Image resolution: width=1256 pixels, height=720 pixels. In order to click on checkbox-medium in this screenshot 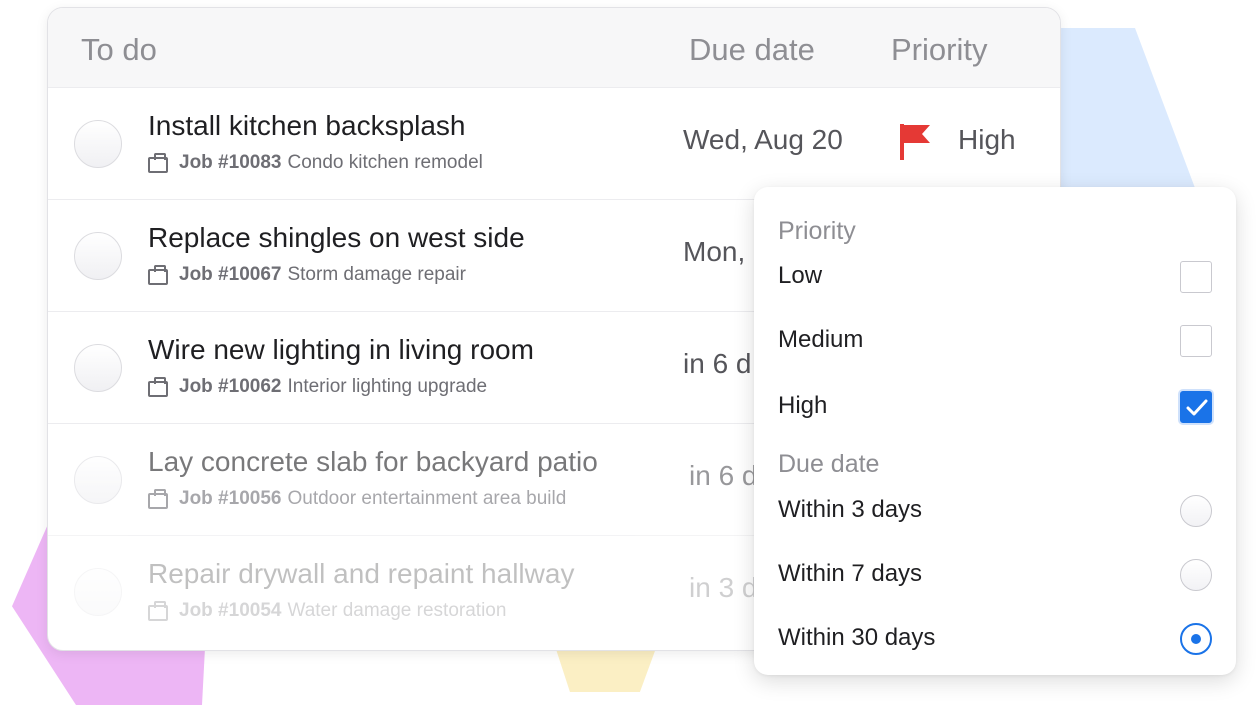, I will do `click(1196, 341)`.